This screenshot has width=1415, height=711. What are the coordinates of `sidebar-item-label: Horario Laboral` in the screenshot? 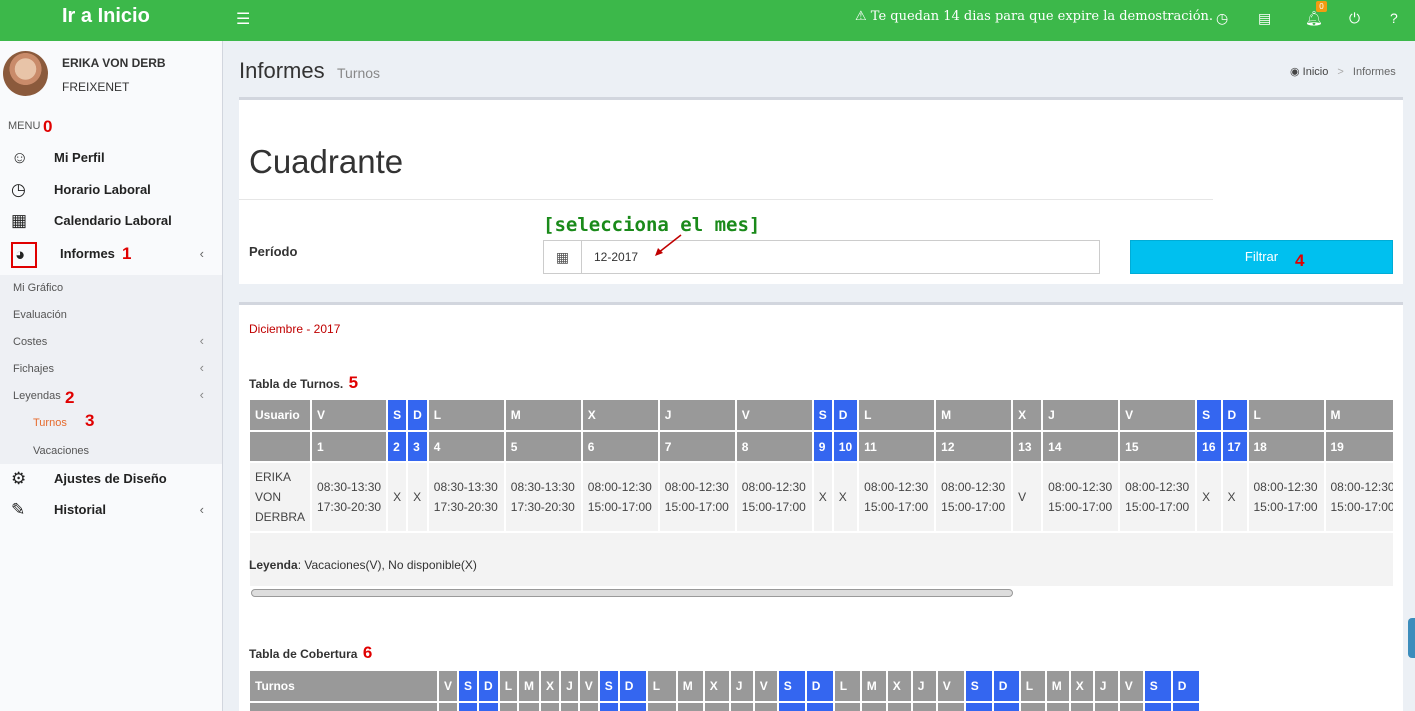 It's located at (102, 189).